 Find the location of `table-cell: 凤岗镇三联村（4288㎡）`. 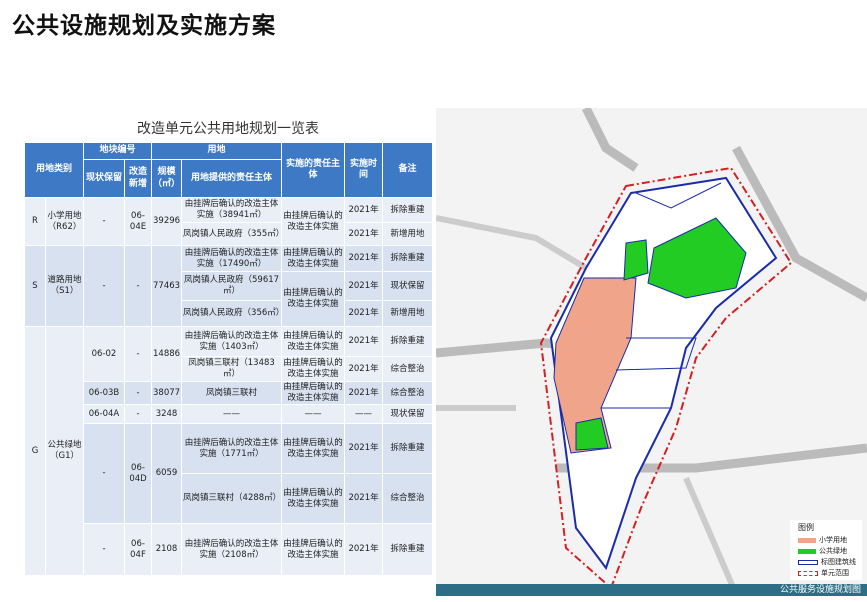

table-cell: 凤岗镇三联村（4288㎡） is located at coordinates (232, 498).